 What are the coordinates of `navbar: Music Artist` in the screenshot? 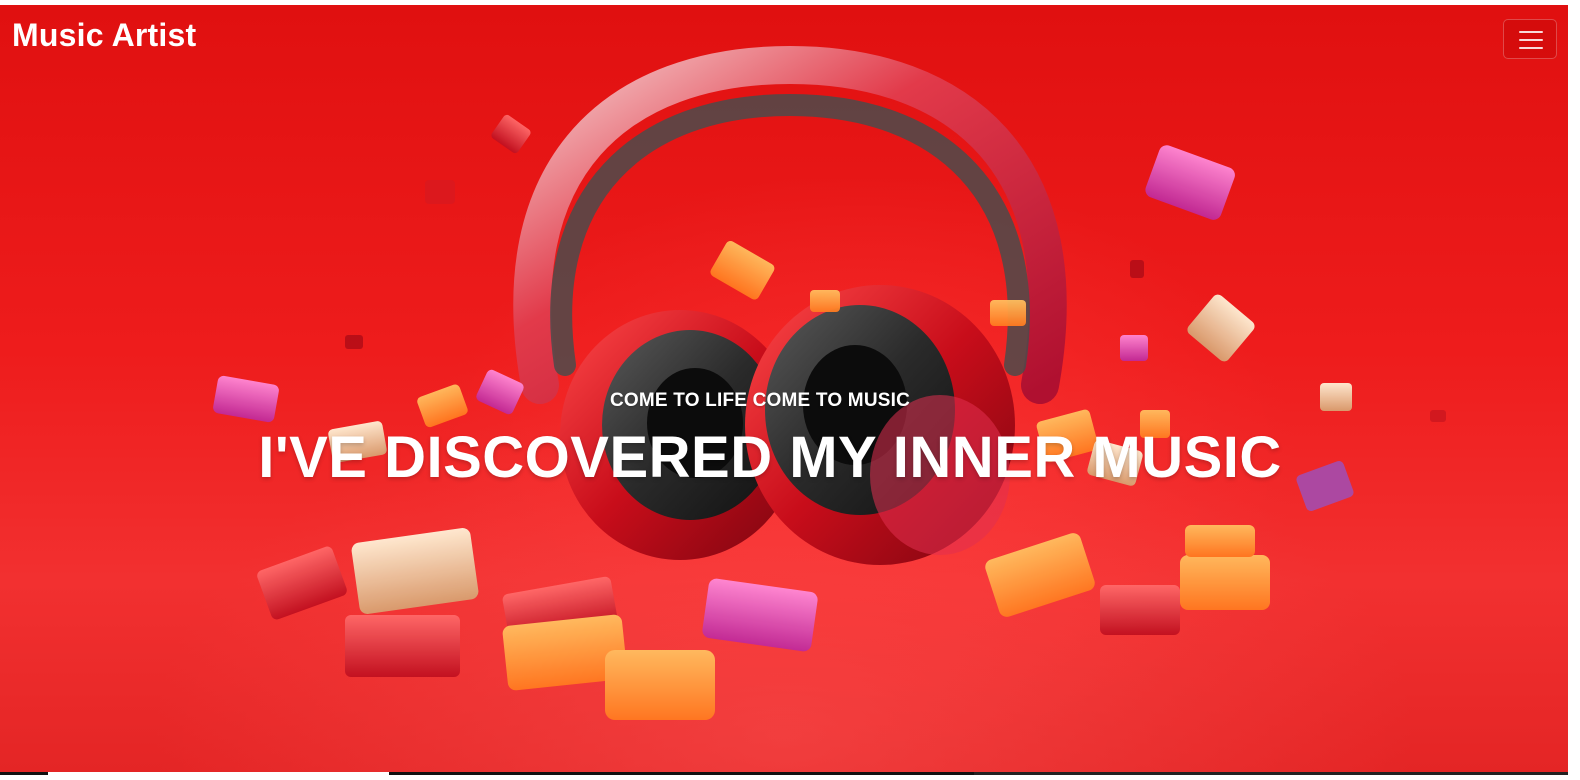 It's located at (784, 39).